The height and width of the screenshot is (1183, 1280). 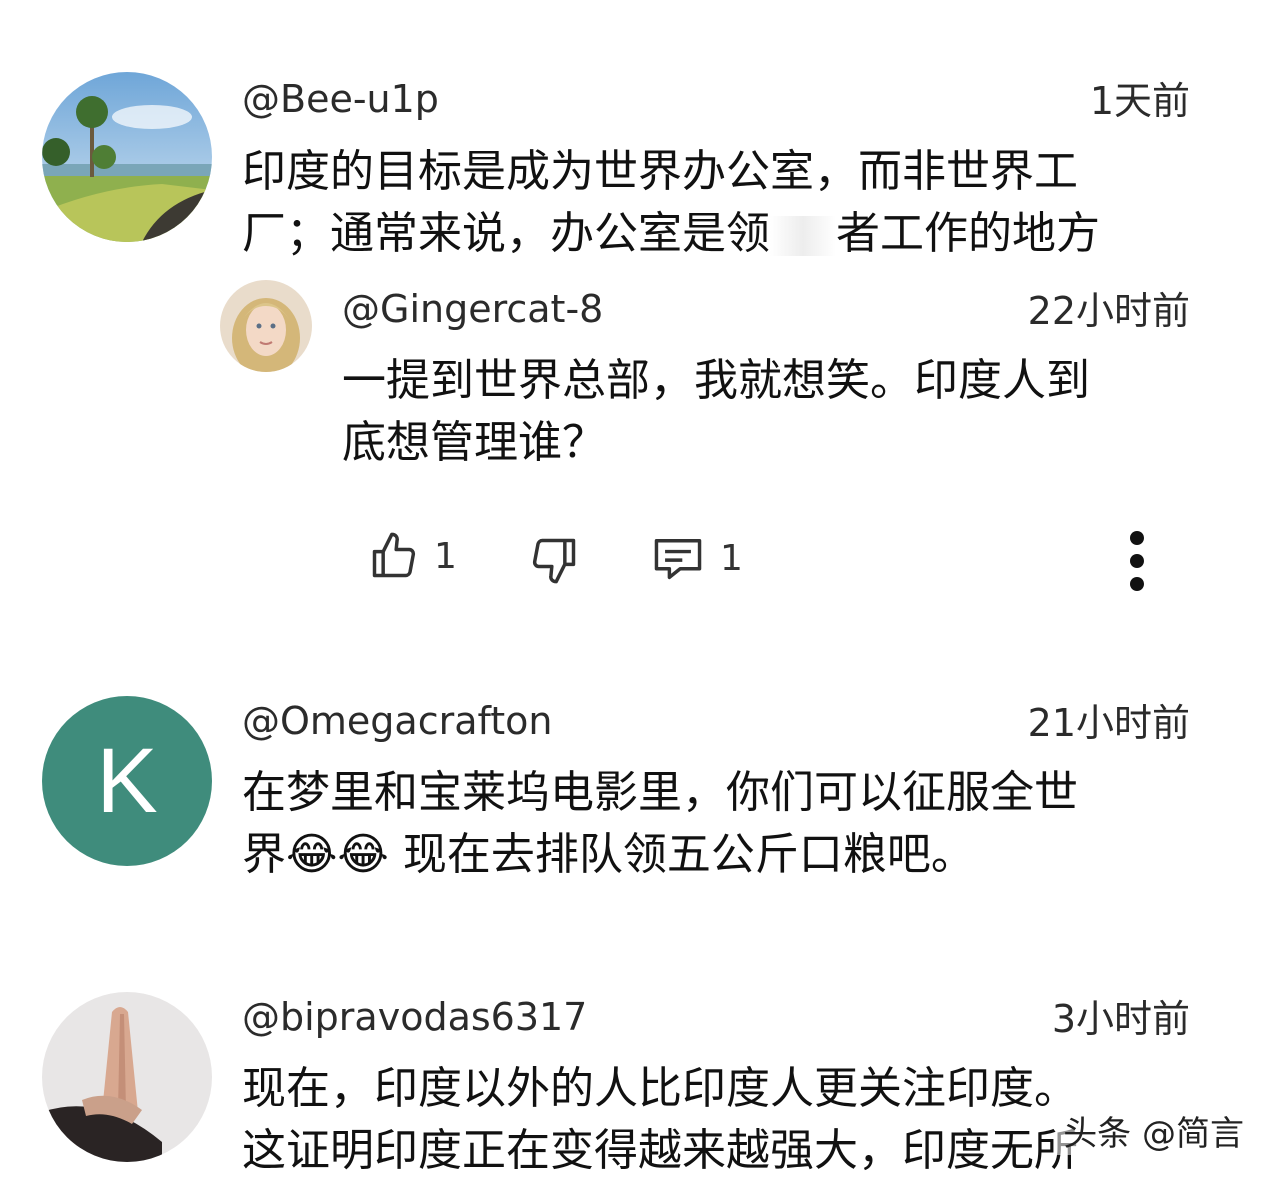 I want to click on thumbs-down-icon, so click(x=554, y=561).